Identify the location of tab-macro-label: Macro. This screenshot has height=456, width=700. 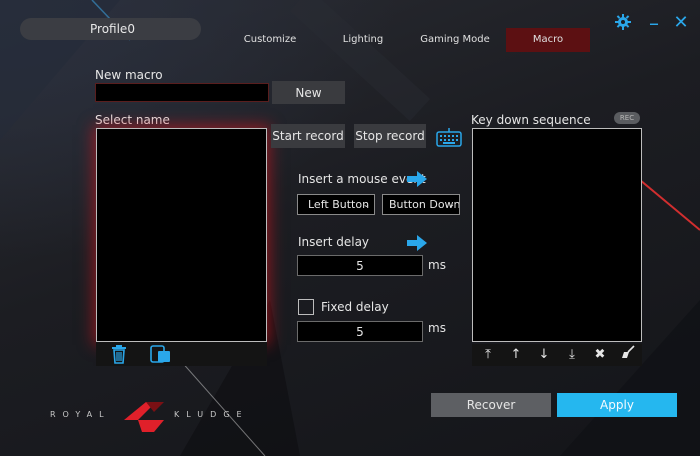
(548, 39).